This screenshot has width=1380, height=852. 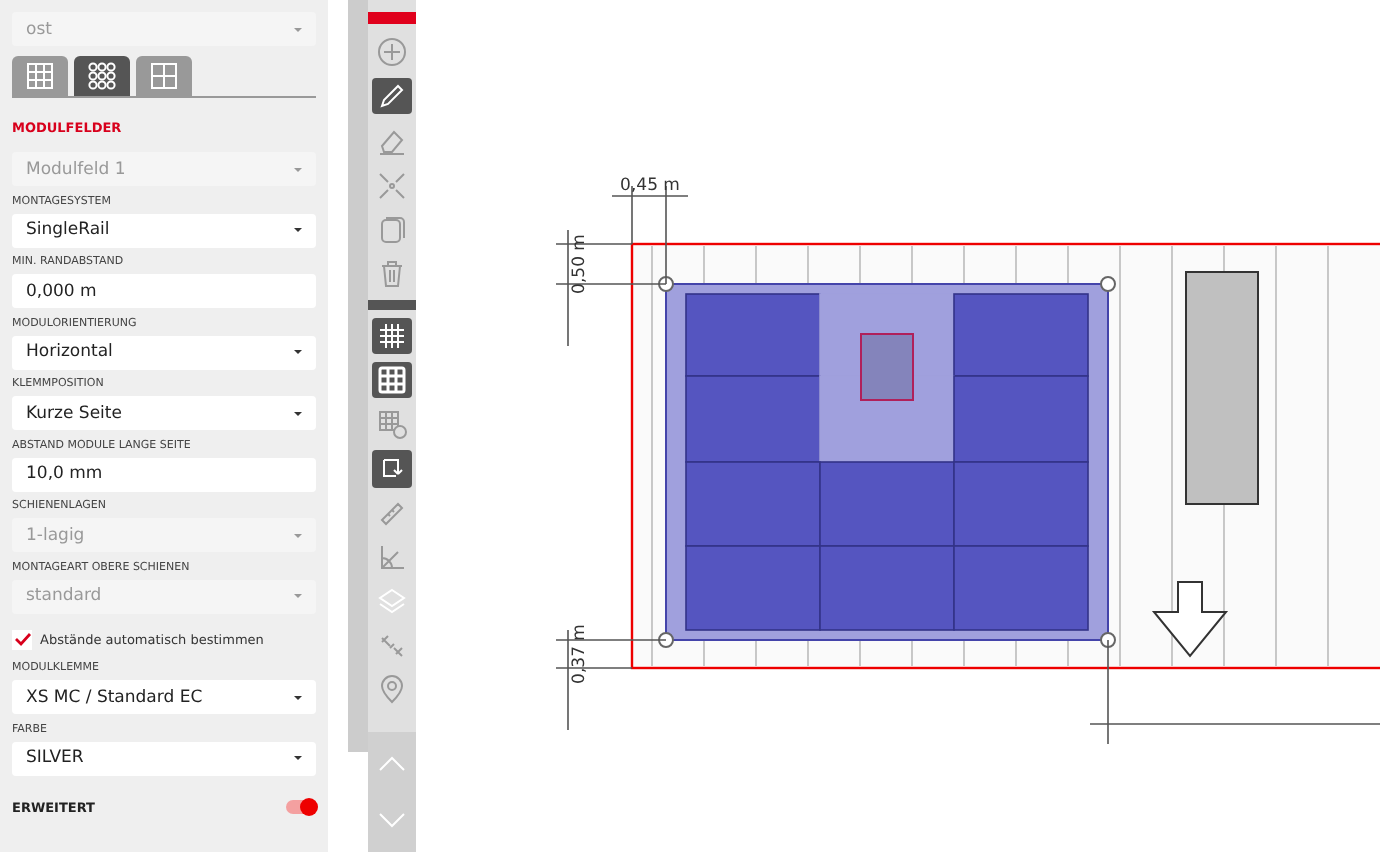 What do you see at coordinates (164, 758) in the screenshot?
I see `dropdown-select: SILVER` at bounding box center [164, 758].